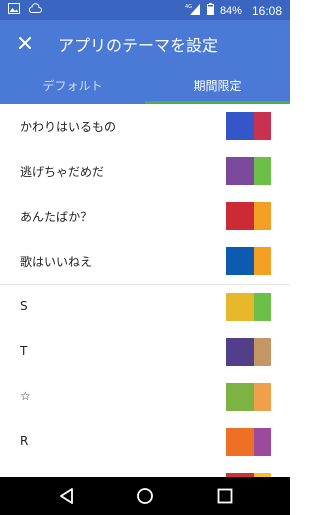 The width and height of the screenshot is (320, 515). Describe the element at coordinates (193, 10) in the screenshot. I see `signal-icon: 4G` at that location.